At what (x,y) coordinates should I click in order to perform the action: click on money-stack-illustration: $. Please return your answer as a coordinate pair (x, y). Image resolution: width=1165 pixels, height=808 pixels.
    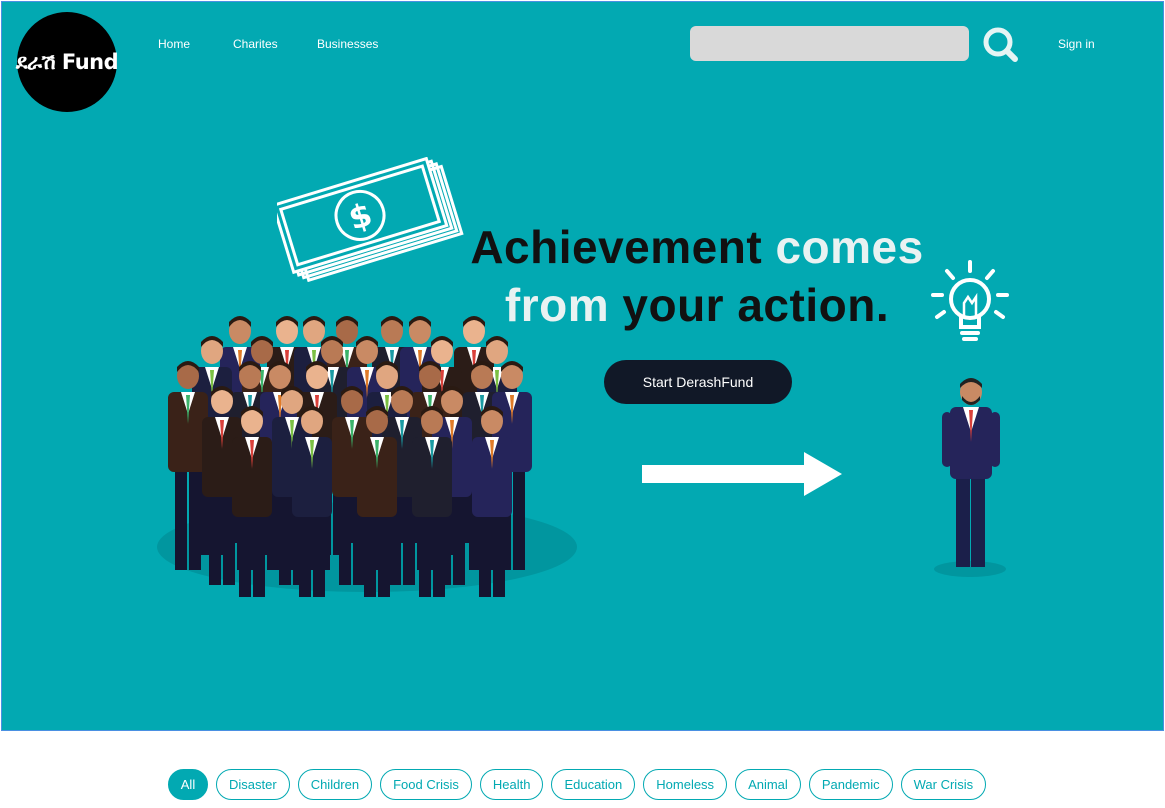
    Looking at the image, I should click on (370, 219).